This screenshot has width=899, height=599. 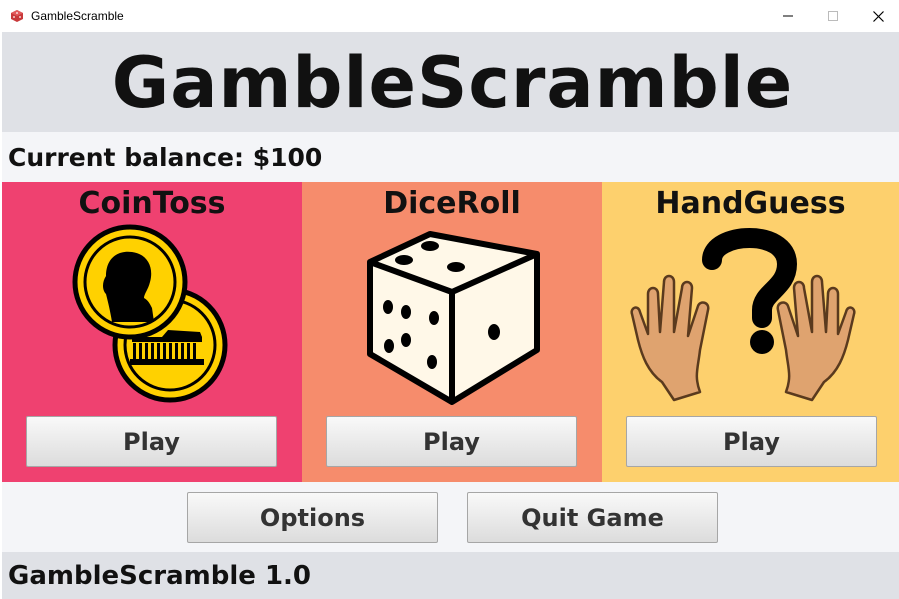 I want to click on game-title-diceroll: DiceRoll, so click(x=452, y=203).